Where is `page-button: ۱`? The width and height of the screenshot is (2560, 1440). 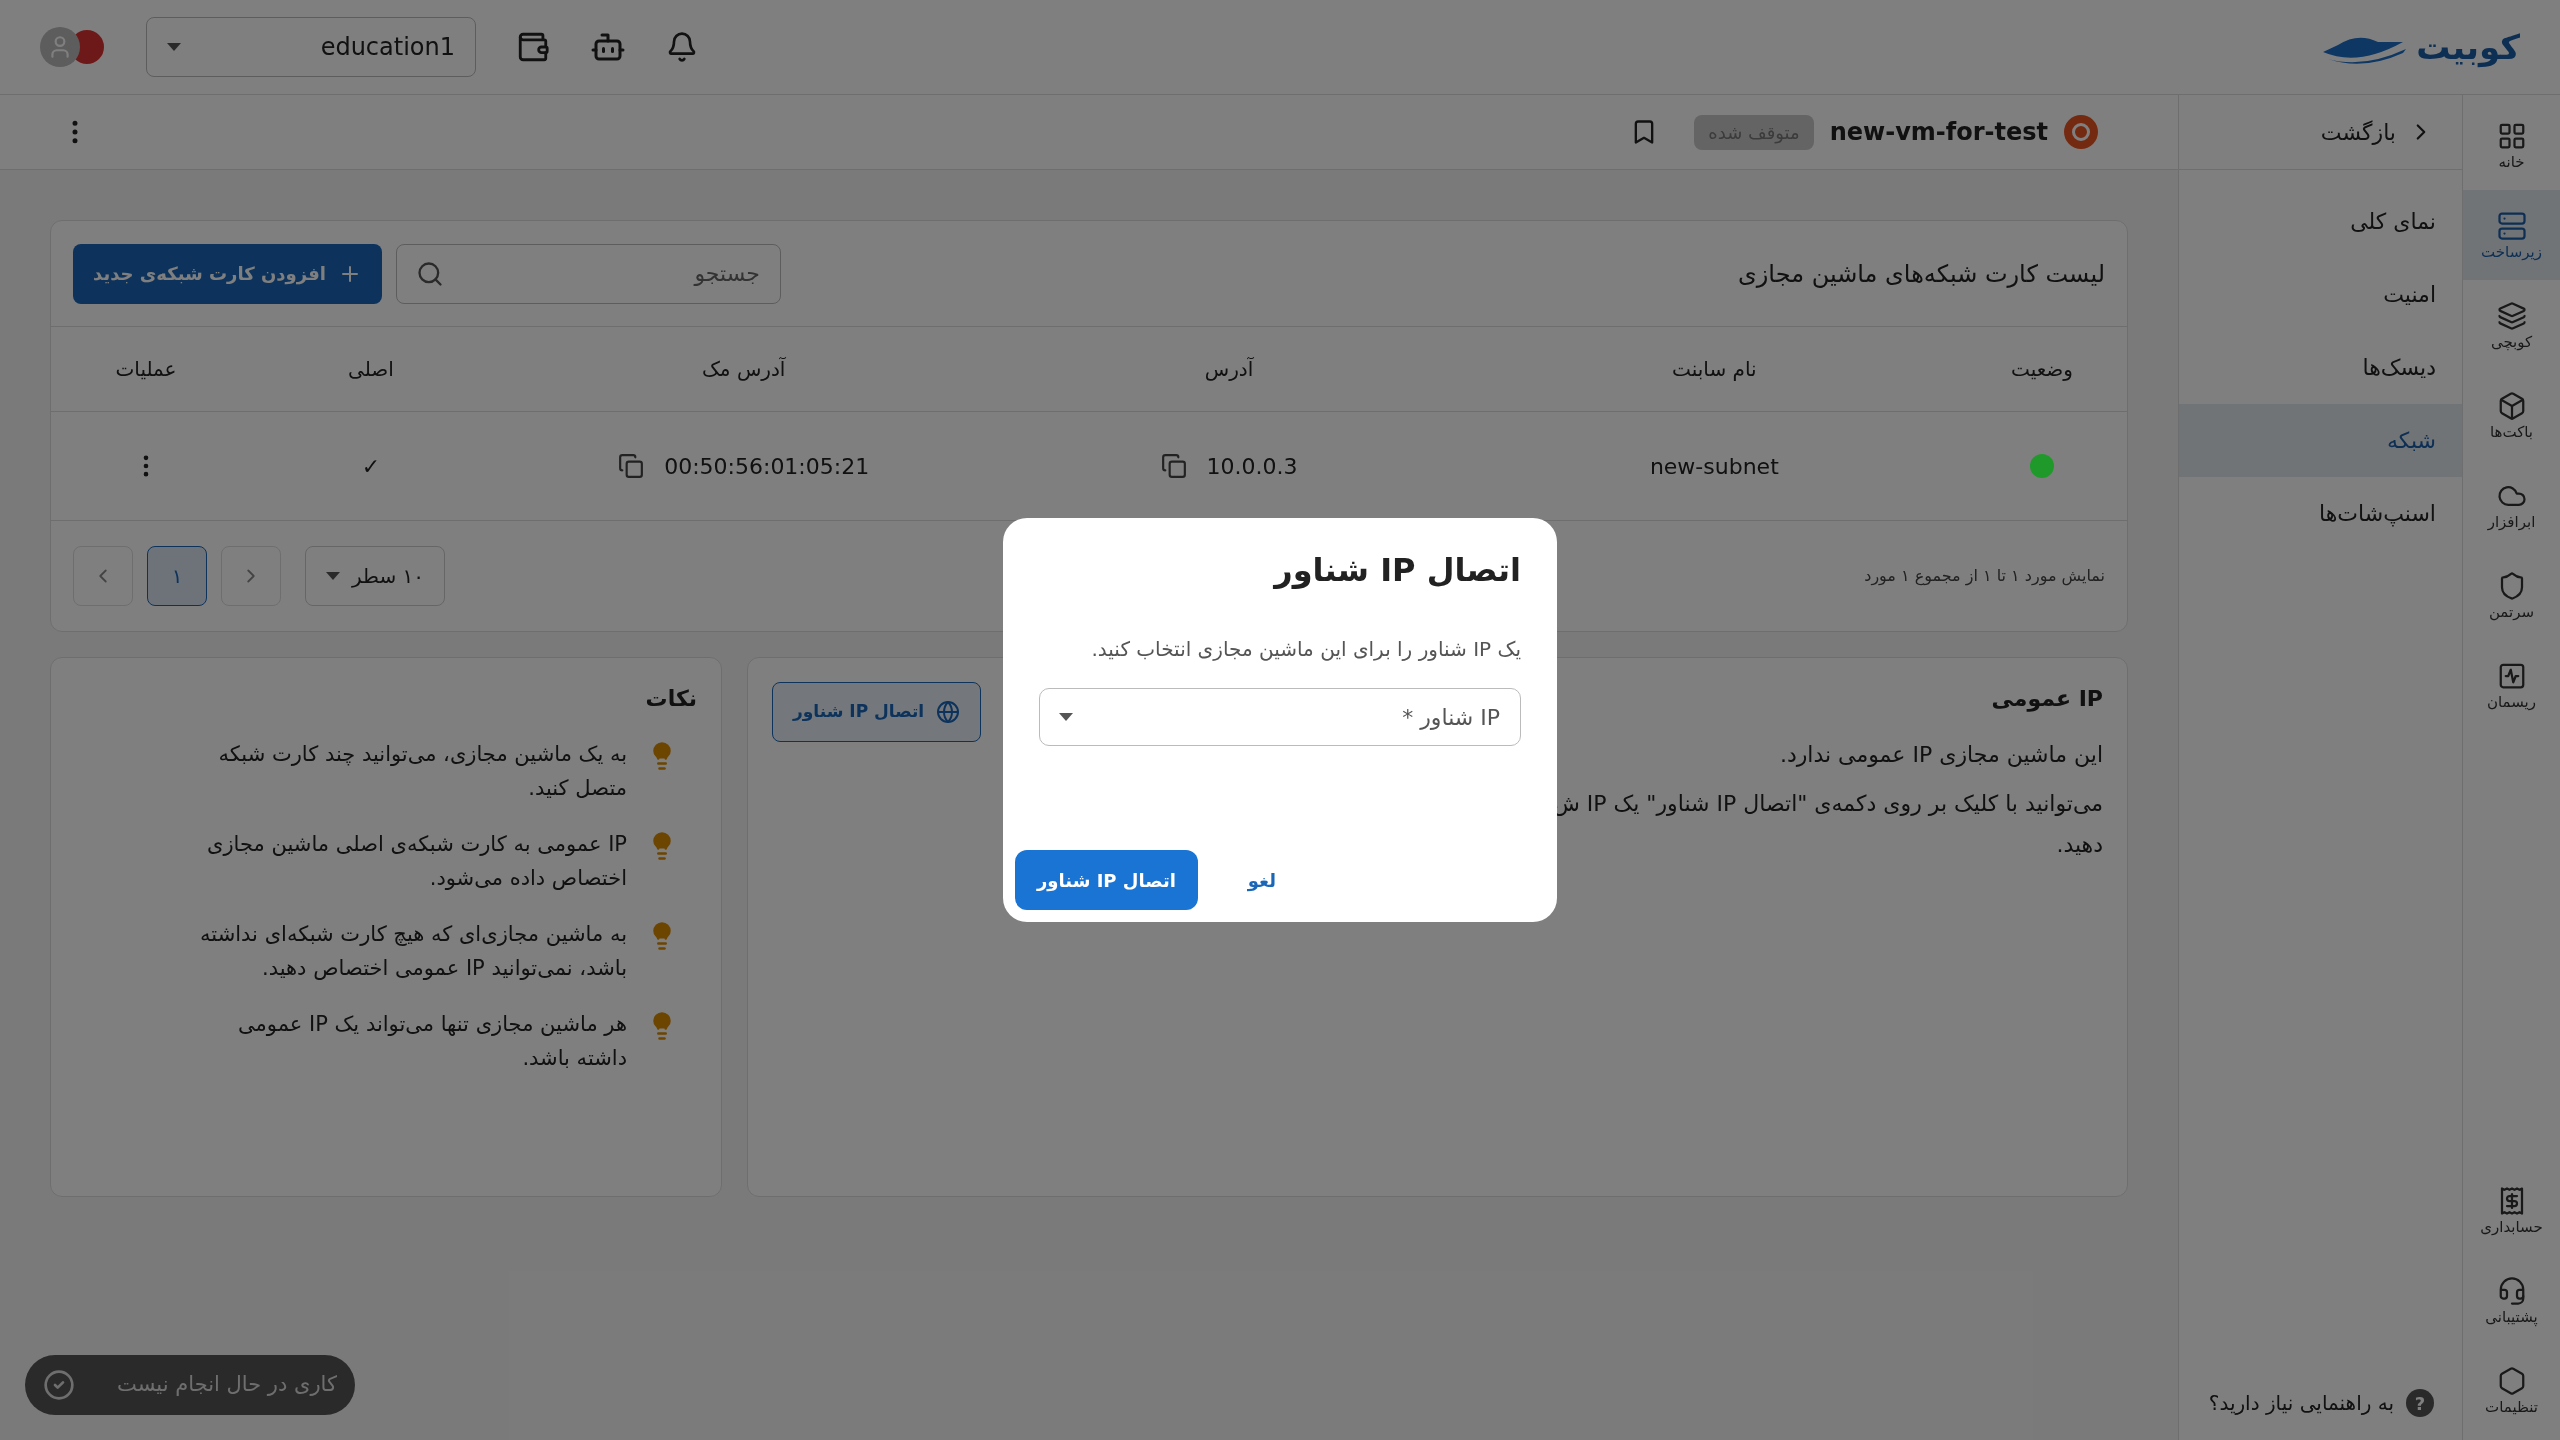 page-button: ۱ is located at coordinates (177, 576).